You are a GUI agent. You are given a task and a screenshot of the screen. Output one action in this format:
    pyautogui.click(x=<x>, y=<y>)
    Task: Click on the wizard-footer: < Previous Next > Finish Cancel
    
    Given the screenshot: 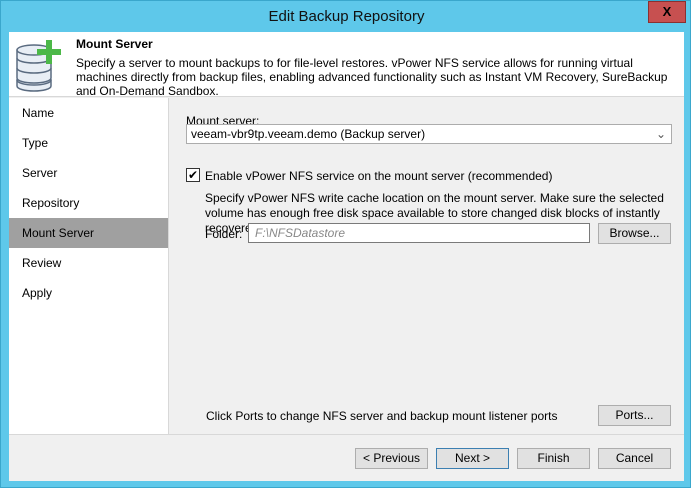 What is the action you would take?
    pyautogui.click(x=346, y=457)
    